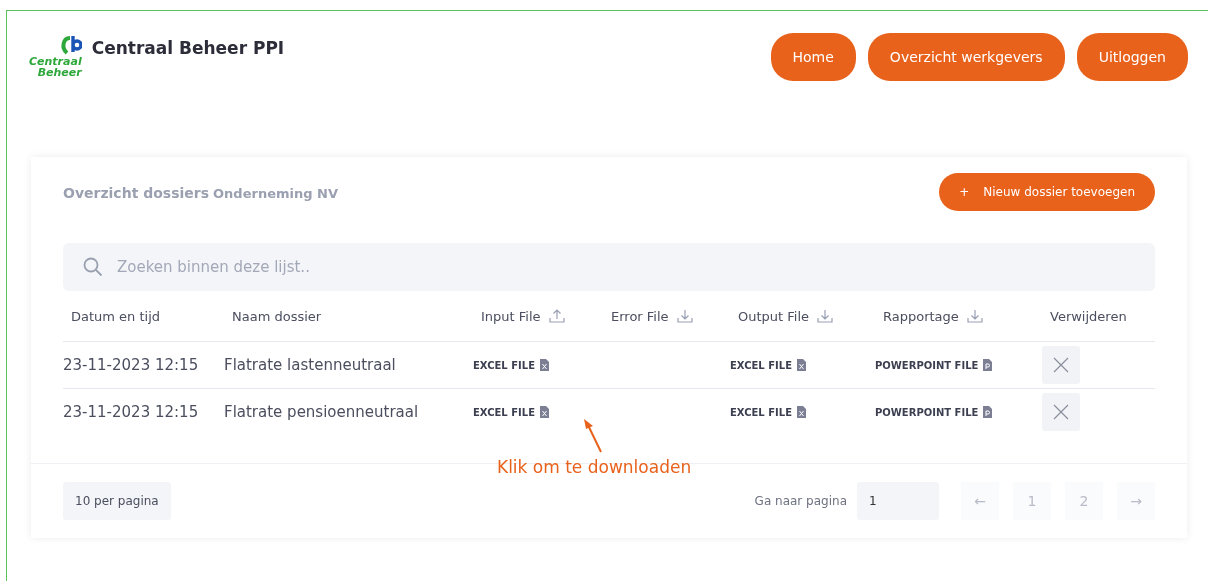 The height and width of the screenshot is (581, 1208). Describe the element at coordinates (55, 61) in the screenshot. I see `logo-text: Centraal` at that location.